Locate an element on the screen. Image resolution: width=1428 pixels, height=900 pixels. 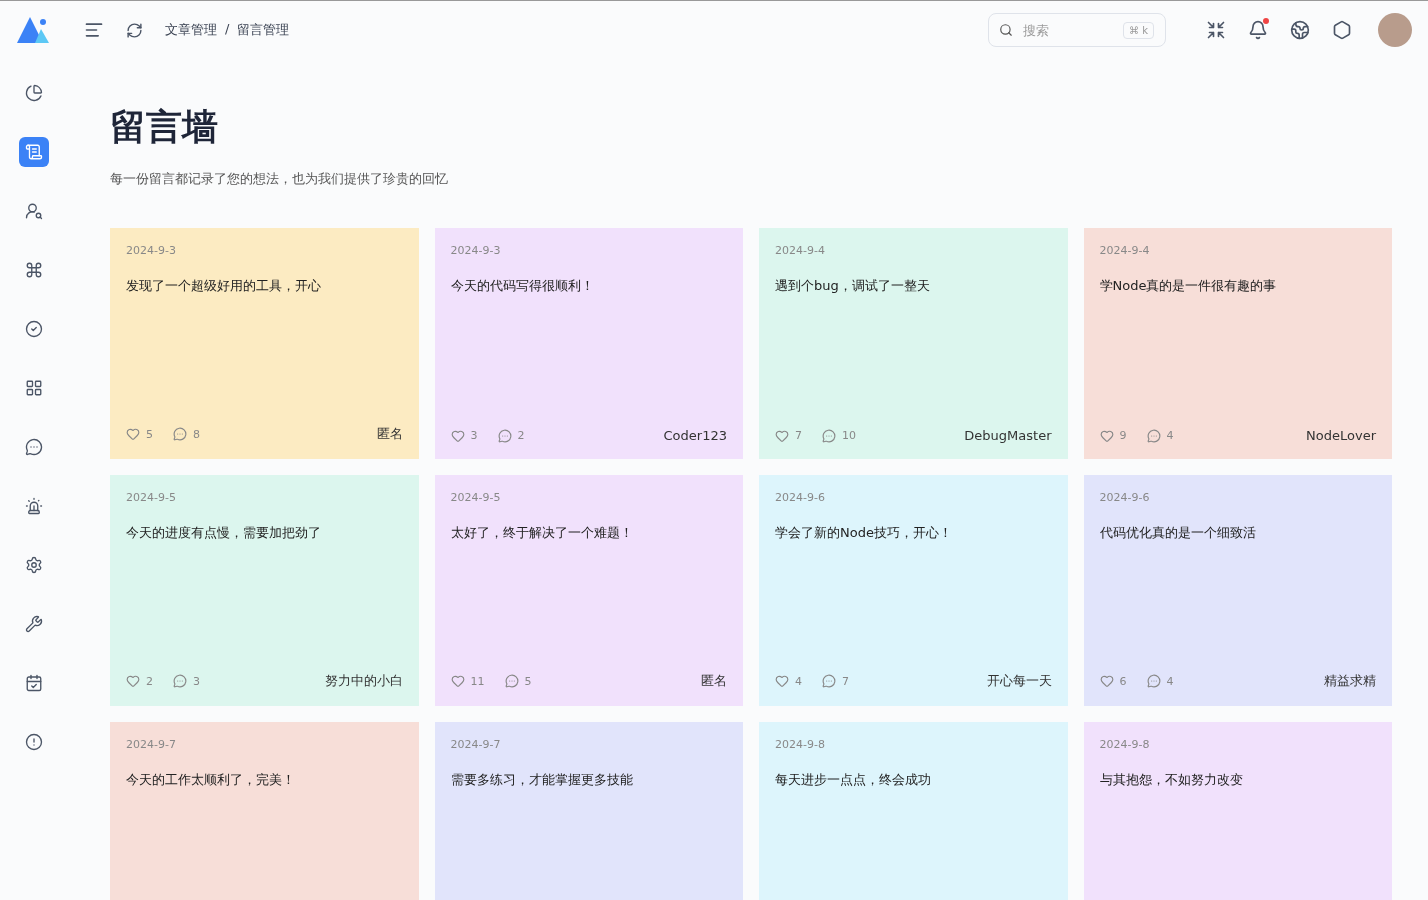
avatar is located at coordinates (1395, 30).